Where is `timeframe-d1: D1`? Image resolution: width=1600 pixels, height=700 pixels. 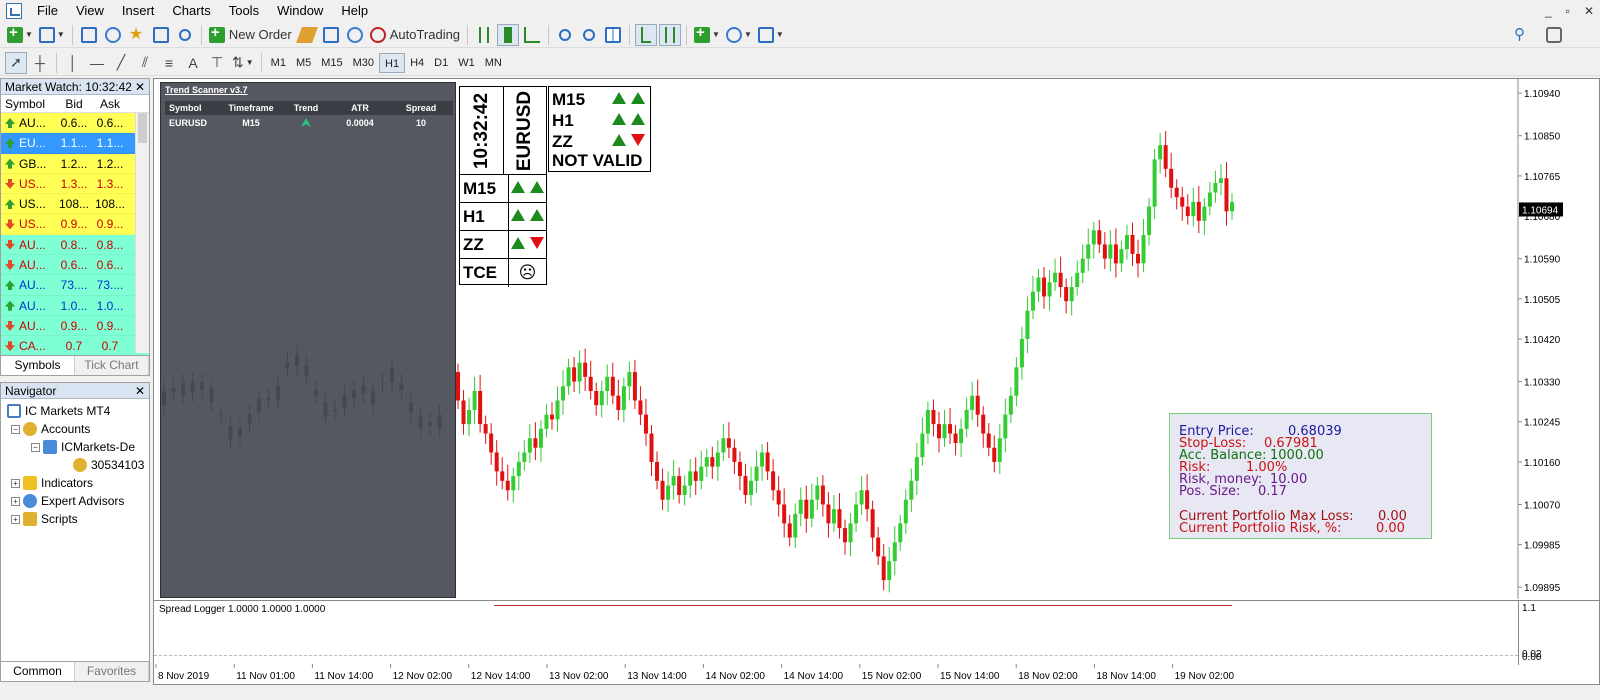
timeframe-d1: D1 is located at coordinates (441, 63).